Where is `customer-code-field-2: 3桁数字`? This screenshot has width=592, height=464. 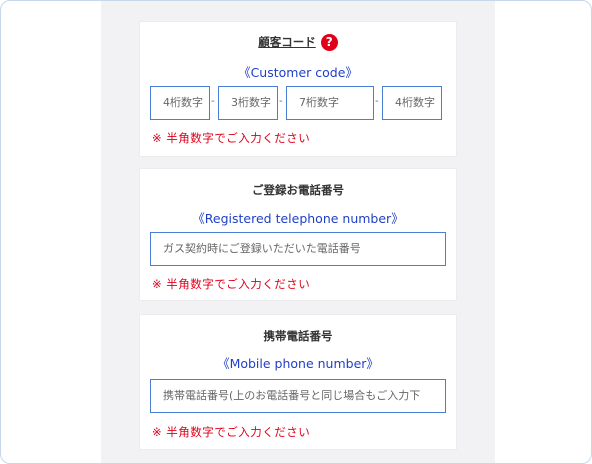 customer-code-field-2: 3桁数字 is located at coordinates (248, 103).